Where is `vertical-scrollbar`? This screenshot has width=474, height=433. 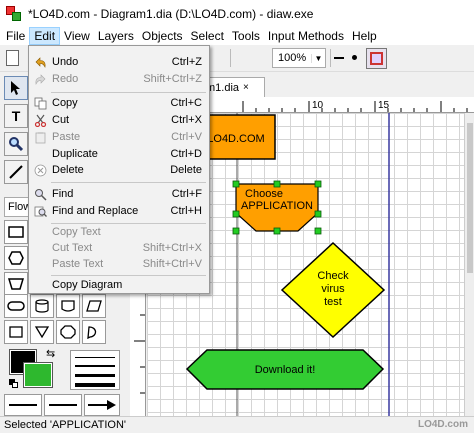
vertical-scrollbar is located at coordinates (469, 264).